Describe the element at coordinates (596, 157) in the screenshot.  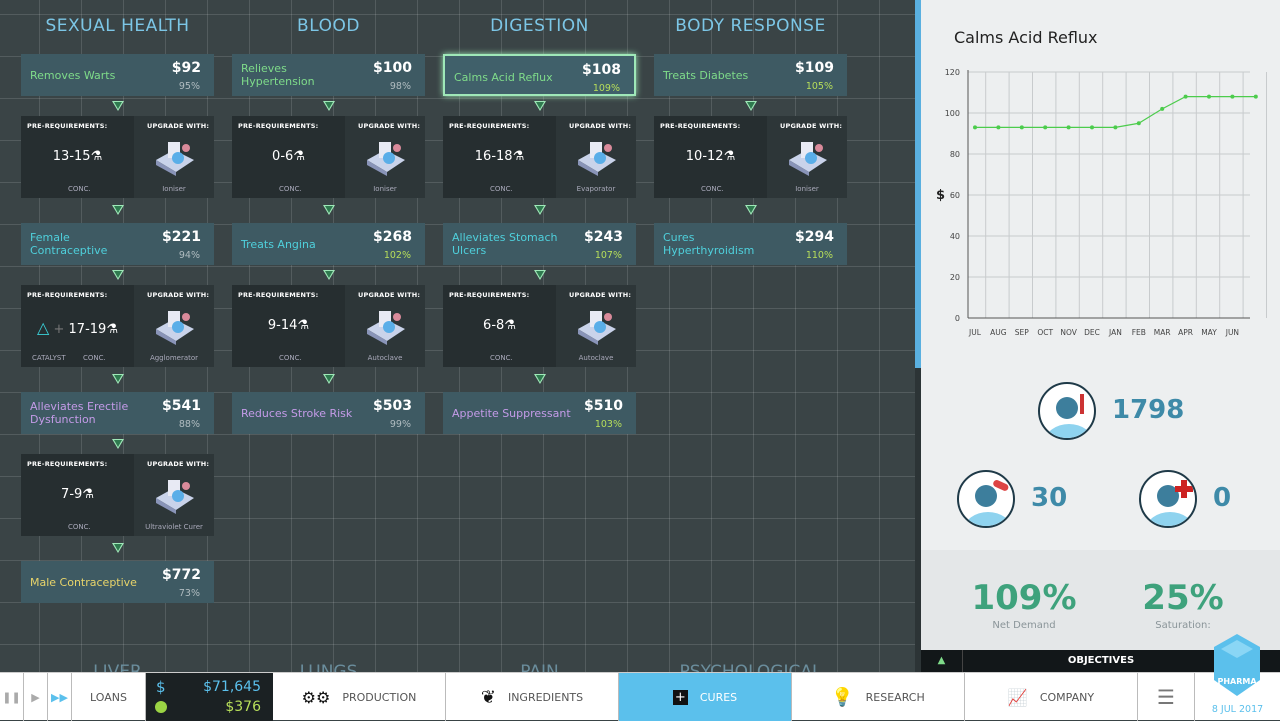
I see `upgrade-machine: UPGRADE WITH: Evaporator` at that location.